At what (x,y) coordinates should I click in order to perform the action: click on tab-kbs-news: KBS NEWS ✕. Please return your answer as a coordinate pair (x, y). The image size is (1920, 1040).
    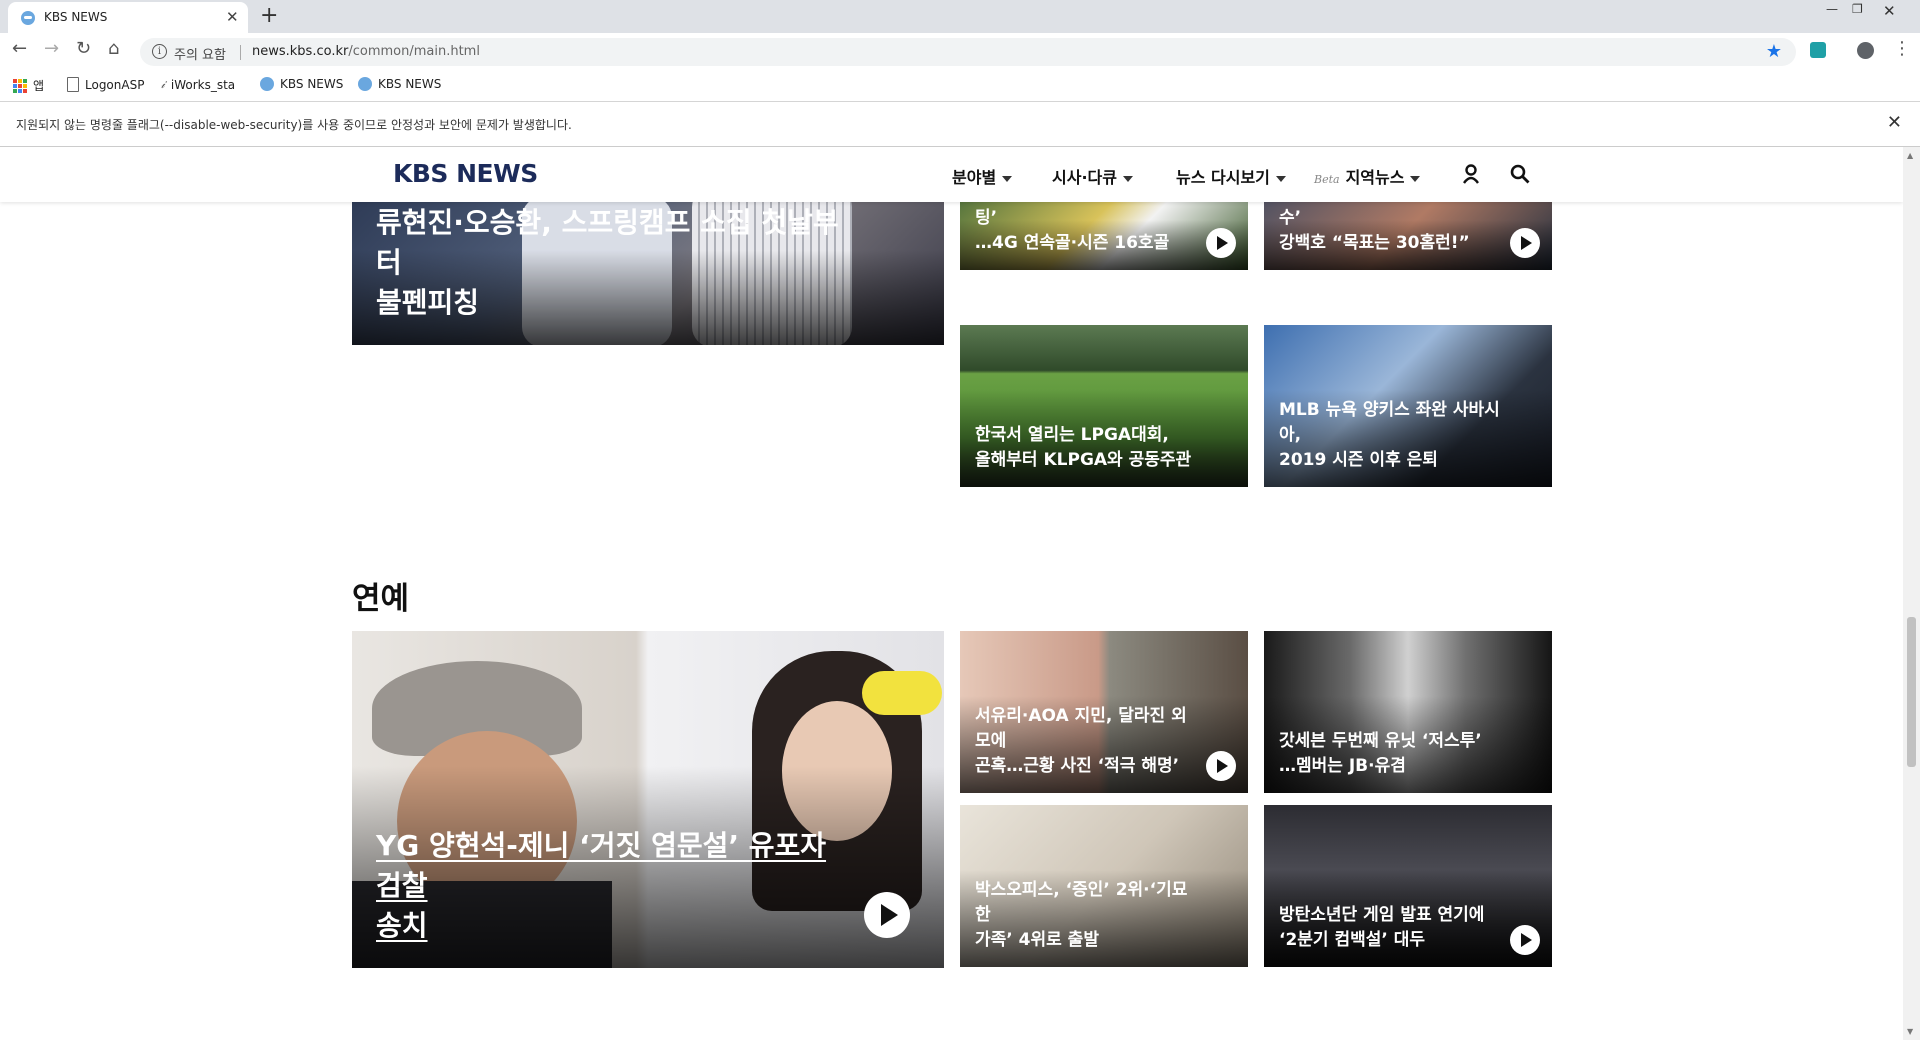
    Looking at the image, I should click on (128, 17).